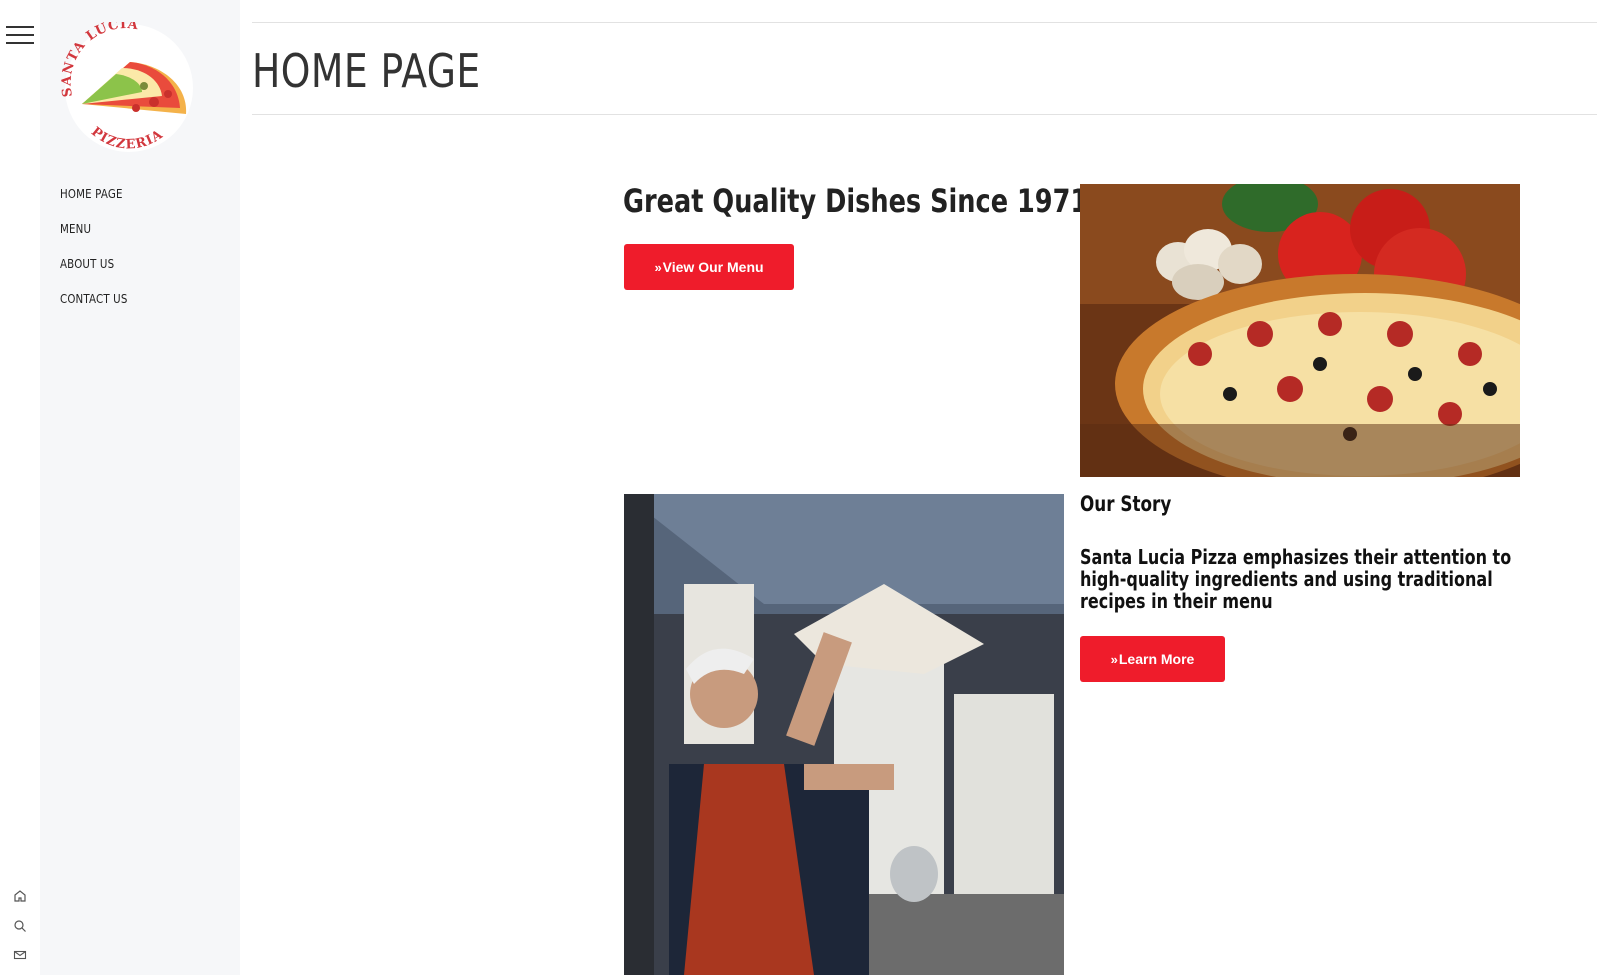  I want to click on learn-more-button: » Learn More, so click(1152, 659).